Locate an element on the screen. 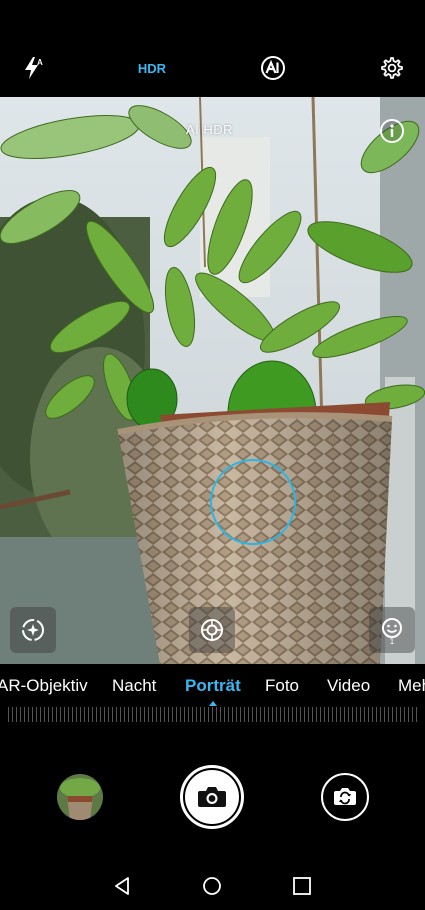  mode-ar-lens: AR-Objektiv is located at coordinates (44, 686).